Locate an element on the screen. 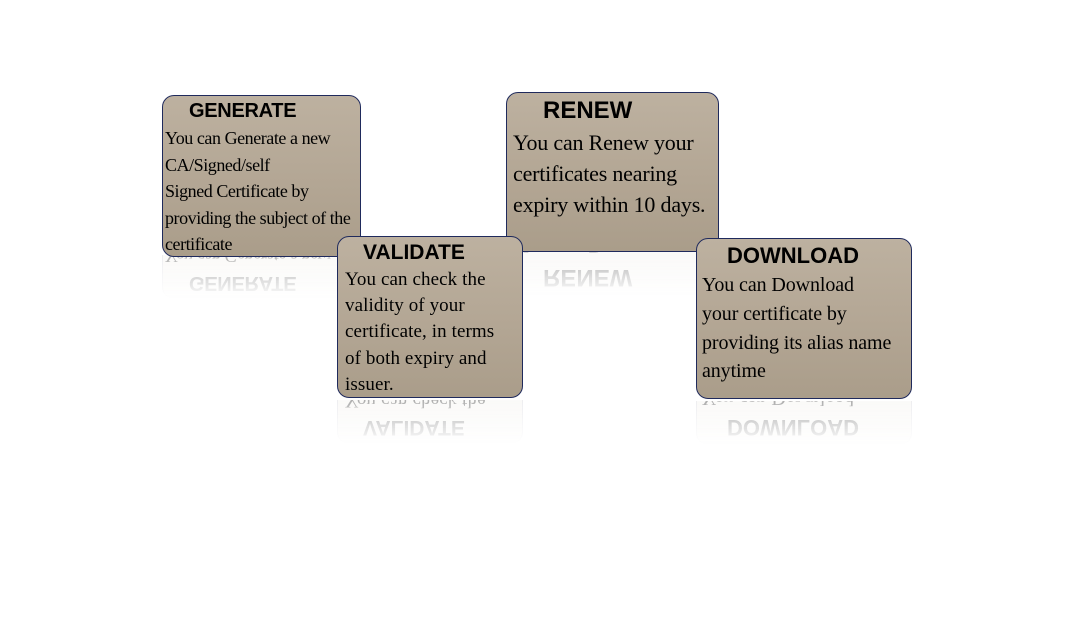 The width and height of the screenshot is (1087, 632). validate-desc-line-1: You can check the is located at coordinates (415, 279).